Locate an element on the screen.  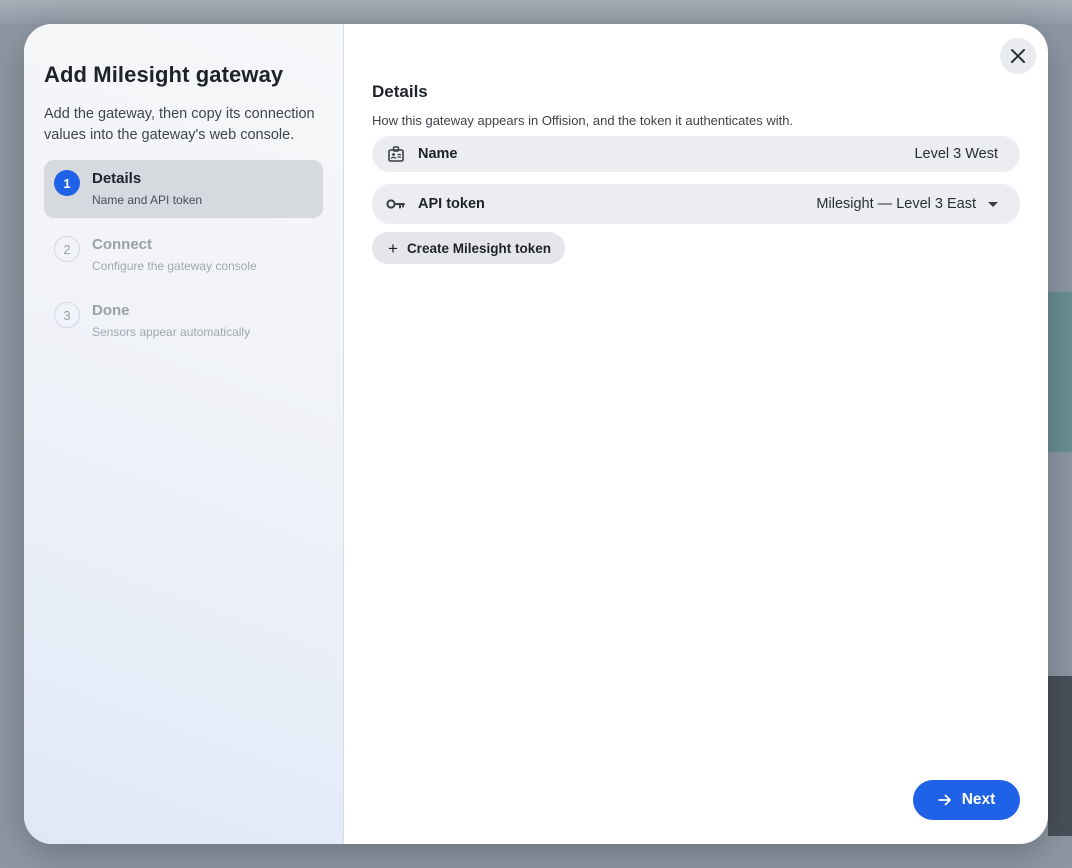
backdrop-panel-dark is located at coordinates (1060, 756).